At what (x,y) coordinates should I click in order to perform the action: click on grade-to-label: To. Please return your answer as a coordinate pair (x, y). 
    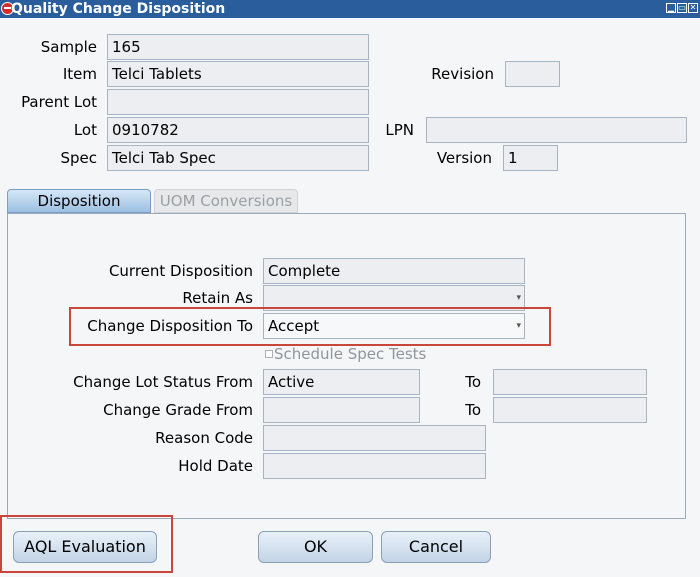
    Looking at the image, I should click on (473, 410).